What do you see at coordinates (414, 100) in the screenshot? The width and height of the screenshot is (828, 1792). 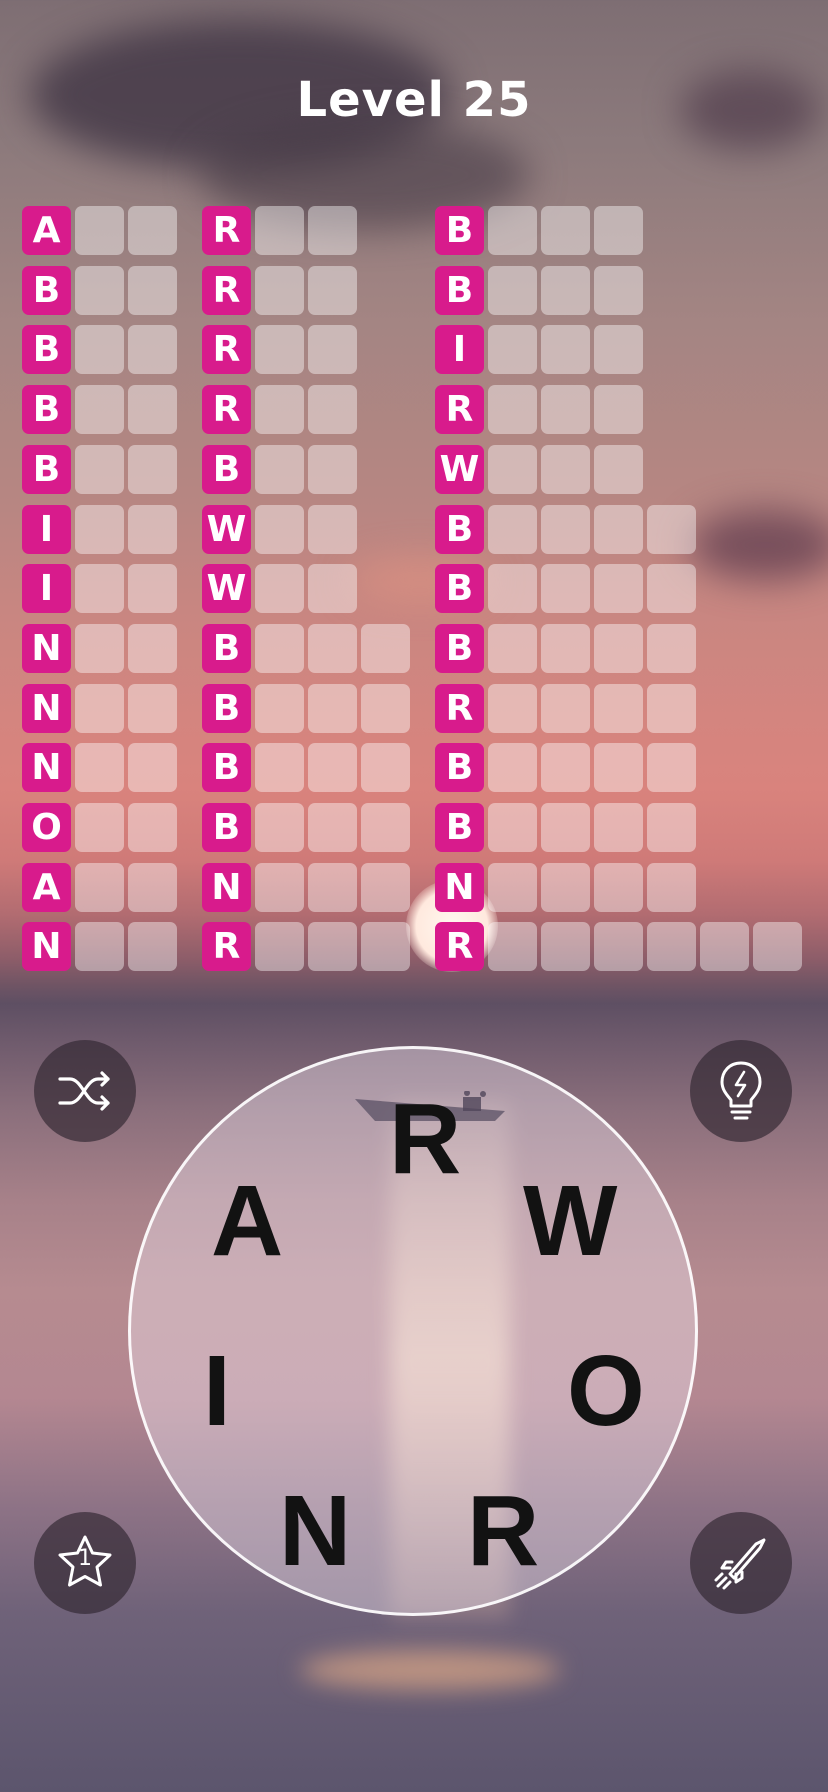 I see `level-title: Level 25` at bounding box center [414, 100].